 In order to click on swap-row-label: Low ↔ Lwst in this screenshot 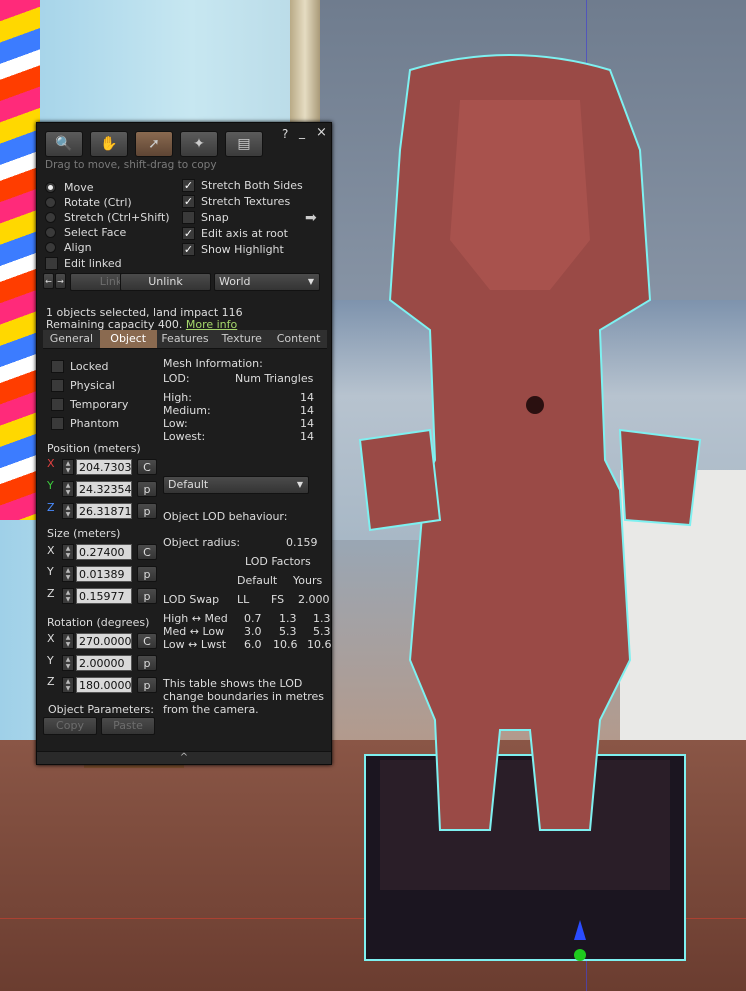, I will do `click(195, 644)`.